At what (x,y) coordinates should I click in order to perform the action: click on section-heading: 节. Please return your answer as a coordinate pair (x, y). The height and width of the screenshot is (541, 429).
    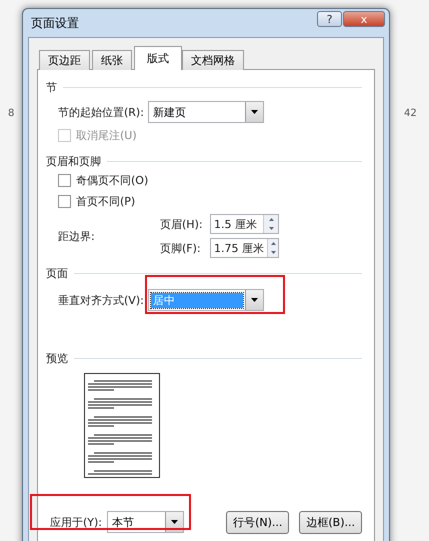
    Looking at the image, I should click on (51, 87).